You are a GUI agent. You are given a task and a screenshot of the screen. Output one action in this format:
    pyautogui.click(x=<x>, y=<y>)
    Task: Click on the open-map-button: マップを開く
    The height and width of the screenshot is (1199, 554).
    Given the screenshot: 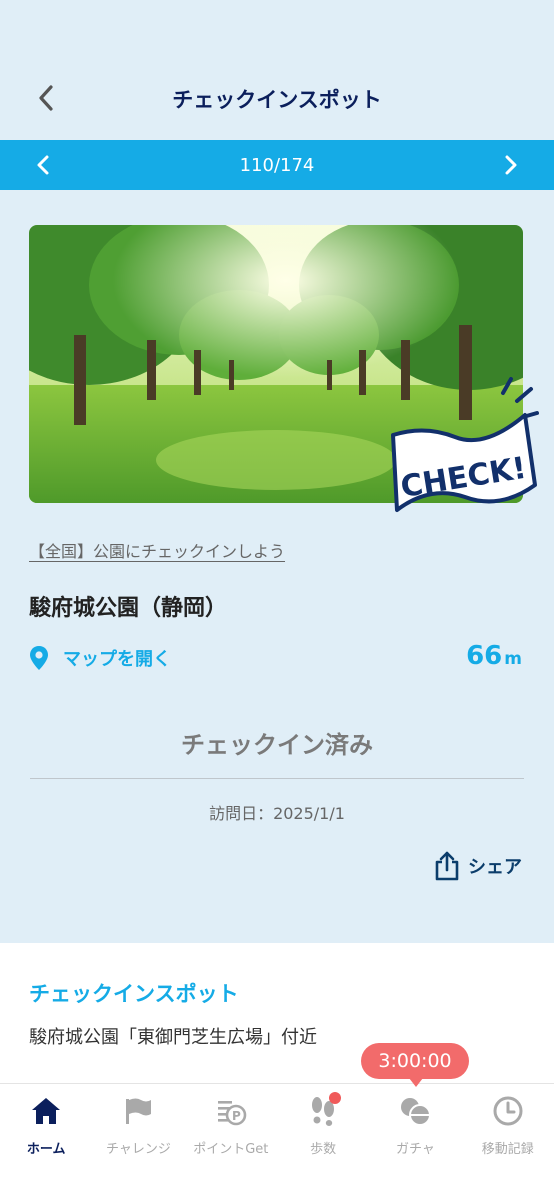 What is the action you would take?
    pyautogui.click(x=100, y=658)
    